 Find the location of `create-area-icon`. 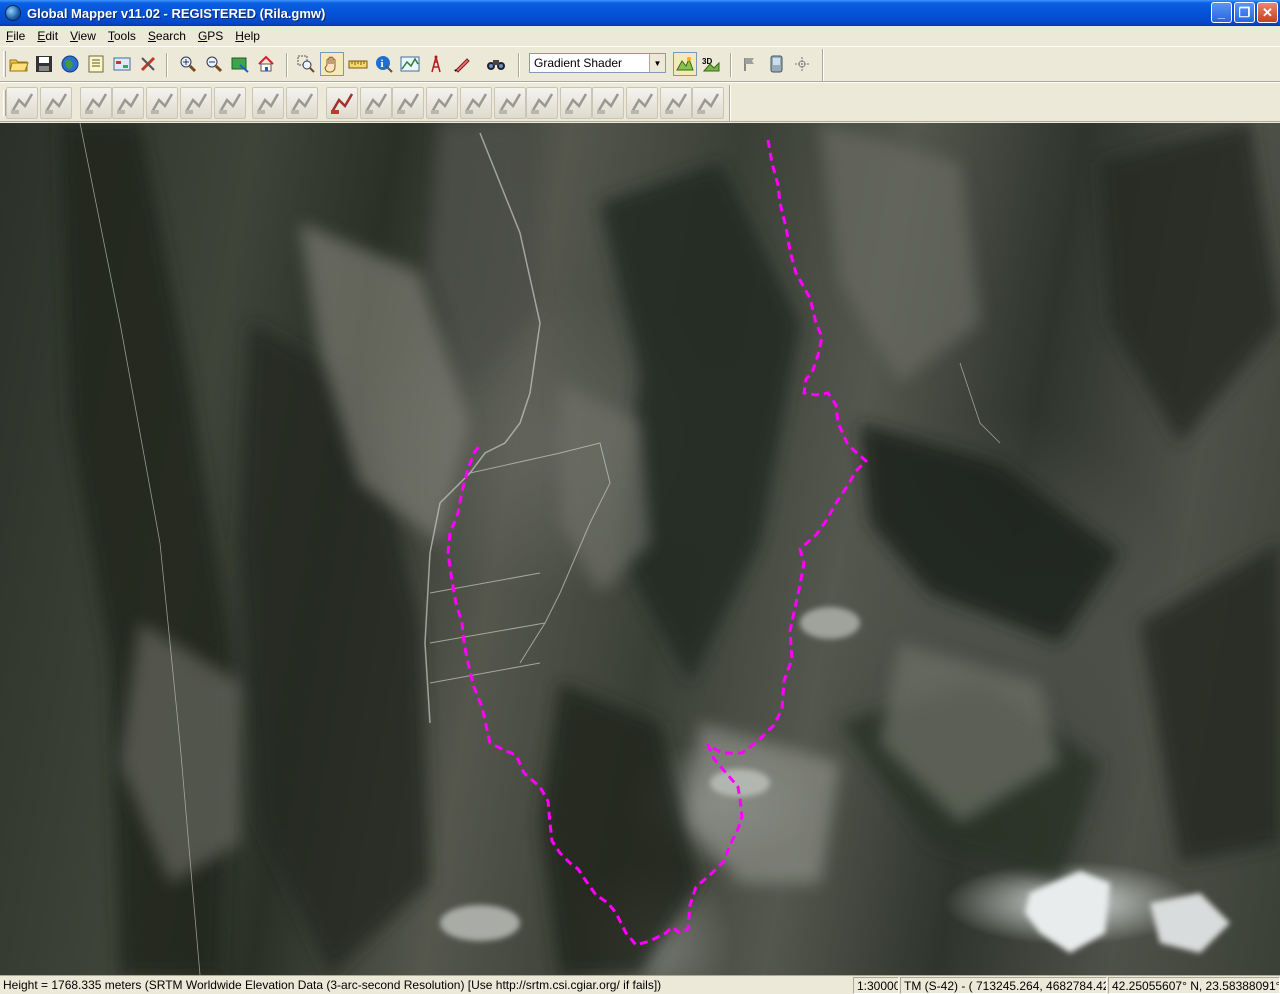

create-area-icon is located at coordinates (96, 103).